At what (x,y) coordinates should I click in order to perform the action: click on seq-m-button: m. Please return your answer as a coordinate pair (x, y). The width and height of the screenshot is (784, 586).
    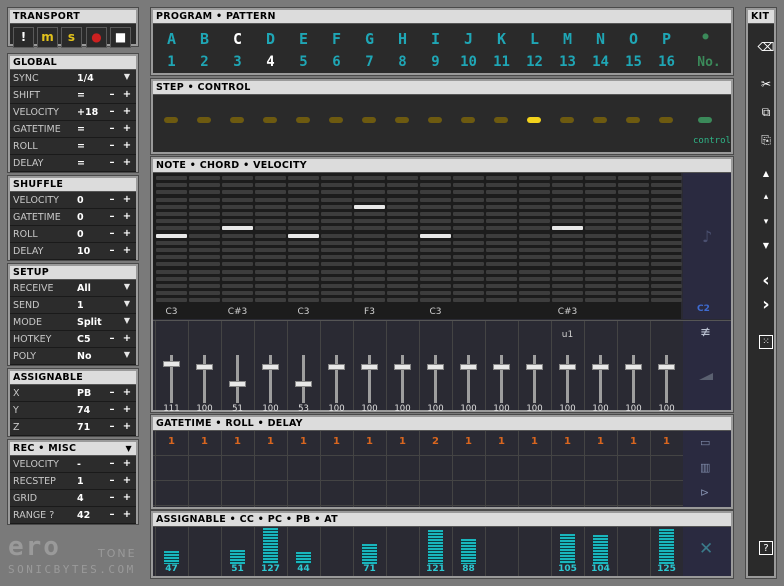
    Looking at the image, I should click on (47, 37).